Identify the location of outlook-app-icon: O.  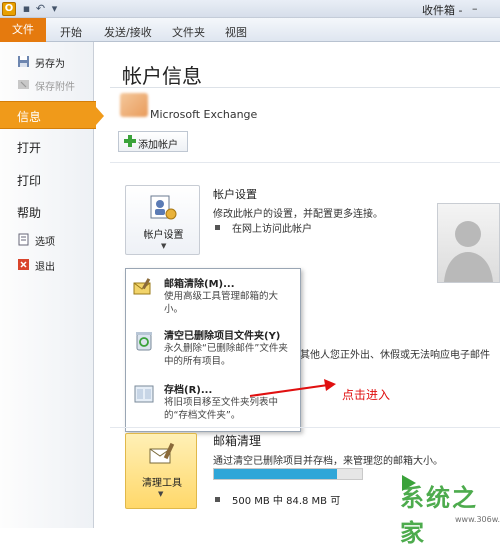
(9, 9).